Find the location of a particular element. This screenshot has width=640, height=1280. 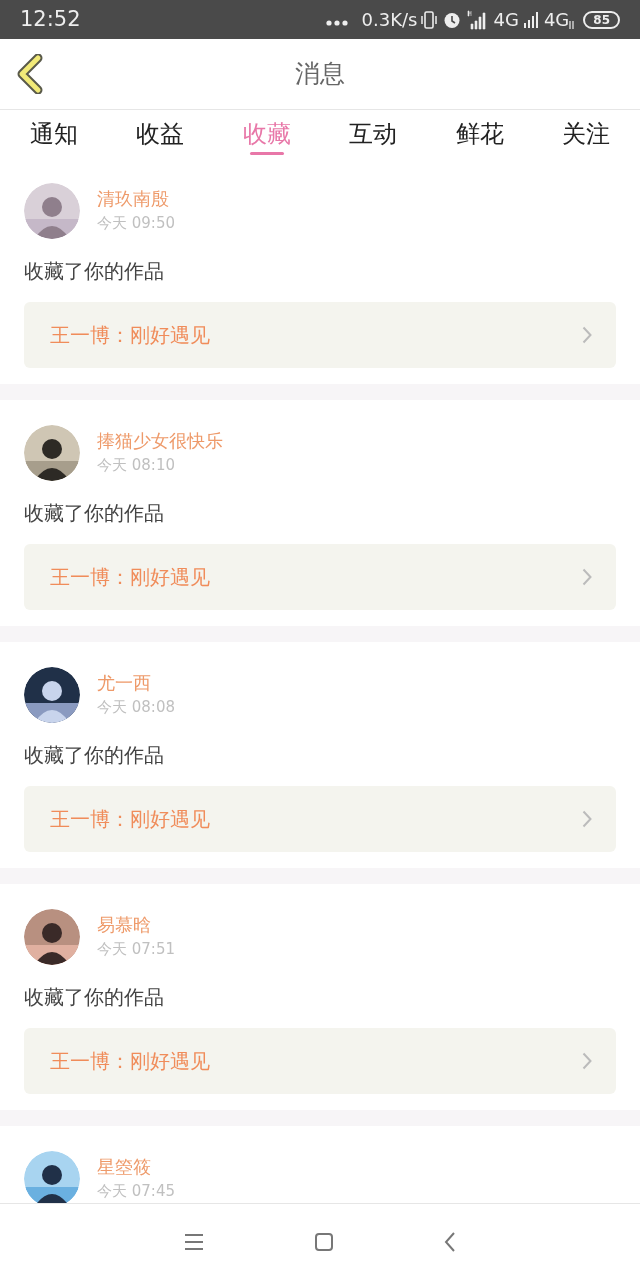

status-time: 12:52 is located at coordinates (50, 19).